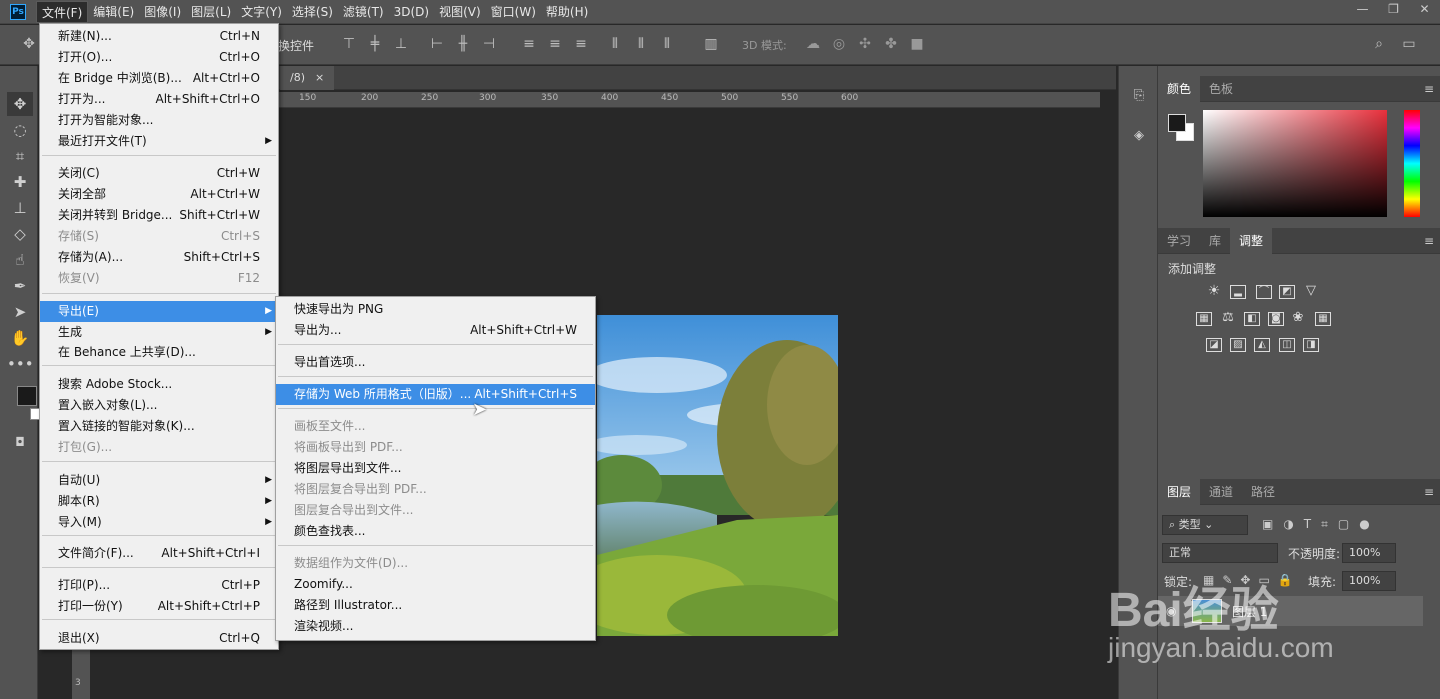  I want to click on hue-slider, so click(1412, 163).